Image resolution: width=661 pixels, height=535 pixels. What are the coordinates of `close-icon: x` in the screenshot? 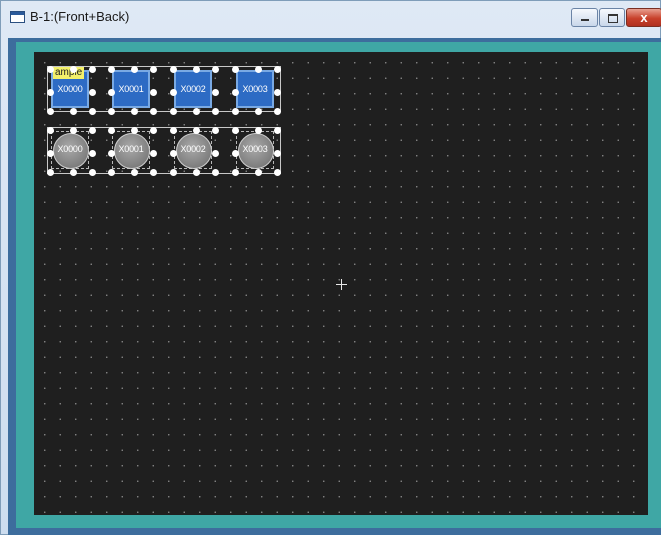 It's located at (644, 17).